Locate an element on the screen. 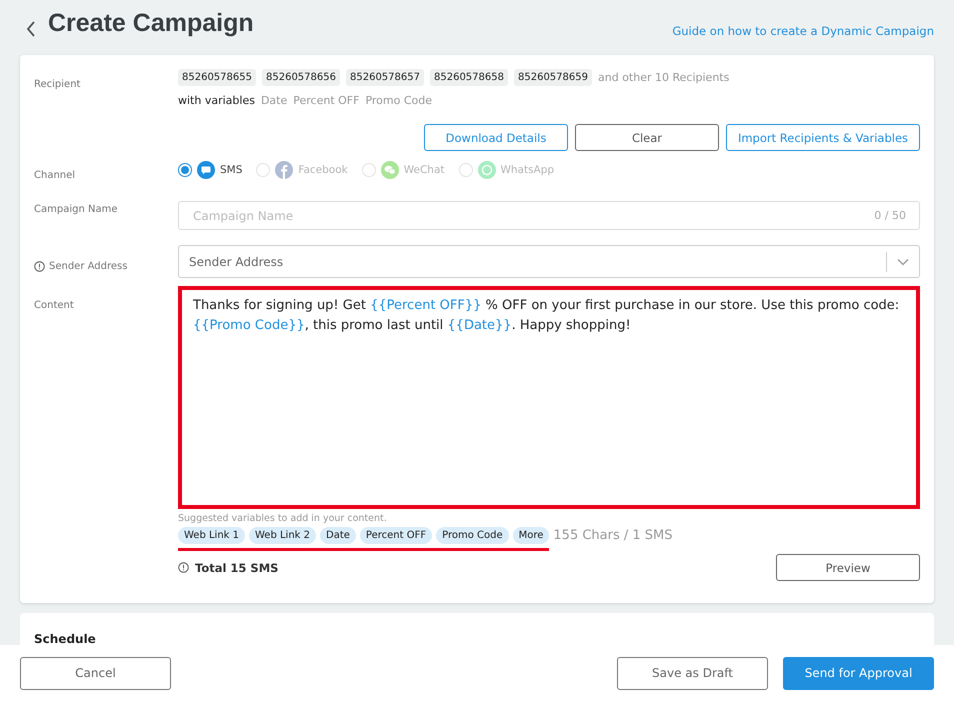 Image resolution: width=954 pixels, height=701 pixels. section-title: Schedule is located at coordinates (65, 639).